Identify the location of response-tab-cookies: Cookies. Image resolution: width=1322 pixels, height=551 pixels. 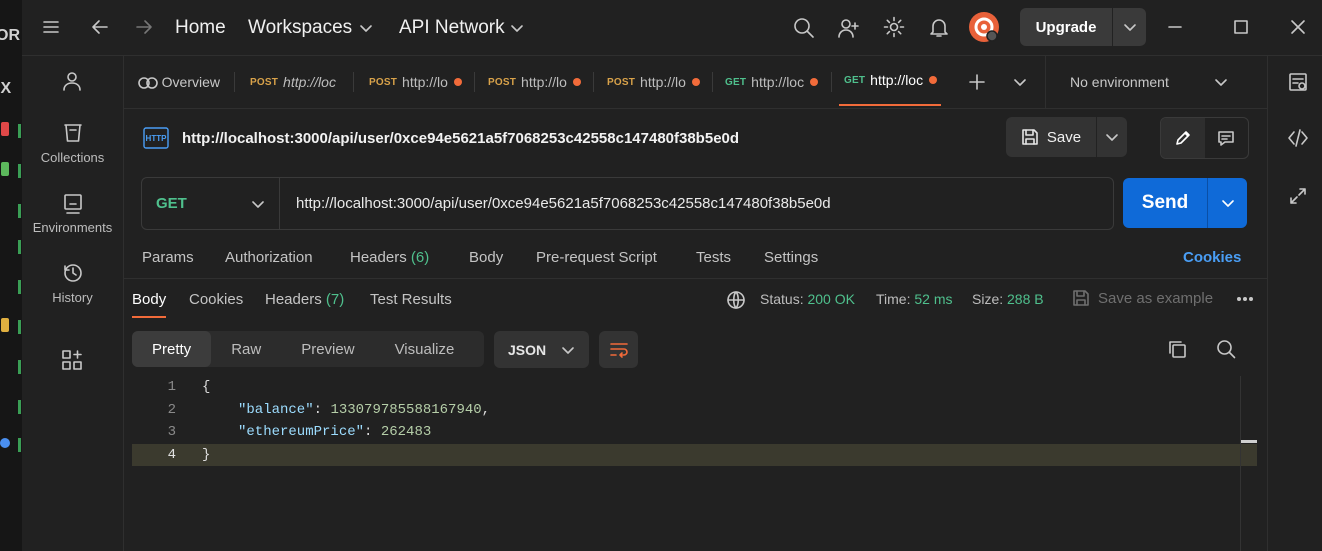
(216, 299).